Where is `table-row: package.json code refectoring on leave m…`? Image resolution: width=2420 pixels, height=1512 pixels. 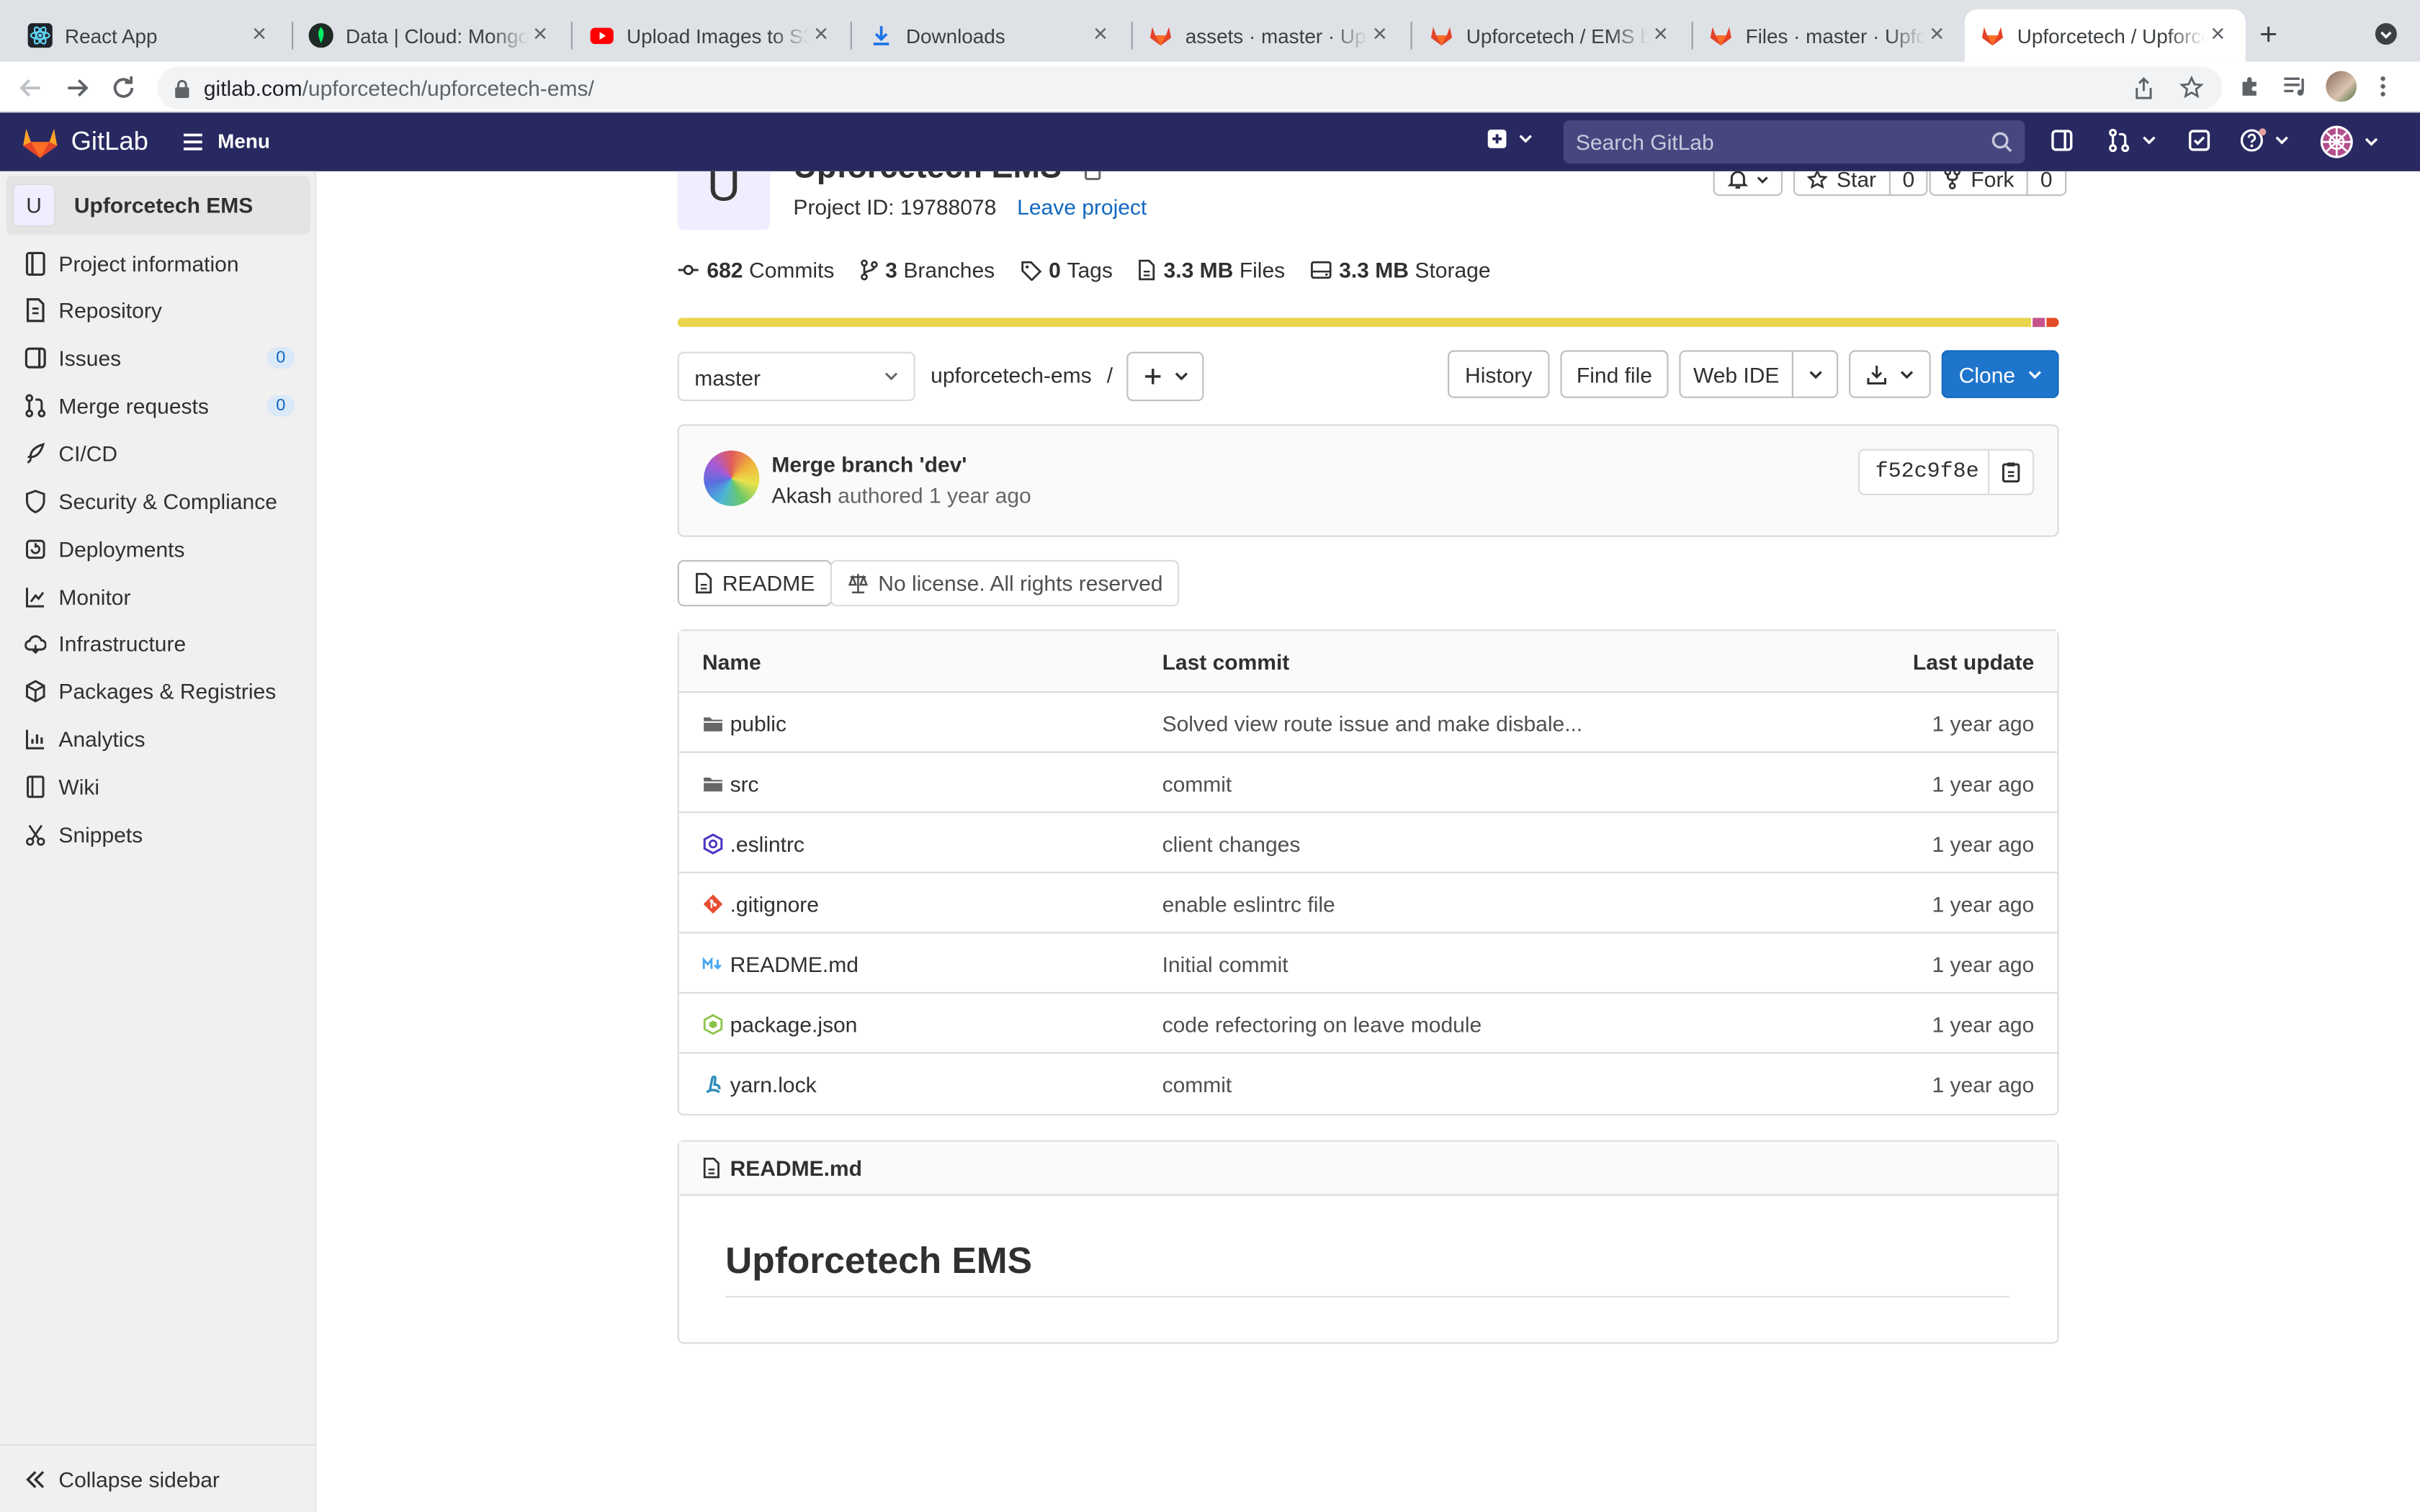 table-row: package.json code refectoring on leave m… is located at coordinates (1368, 1024).